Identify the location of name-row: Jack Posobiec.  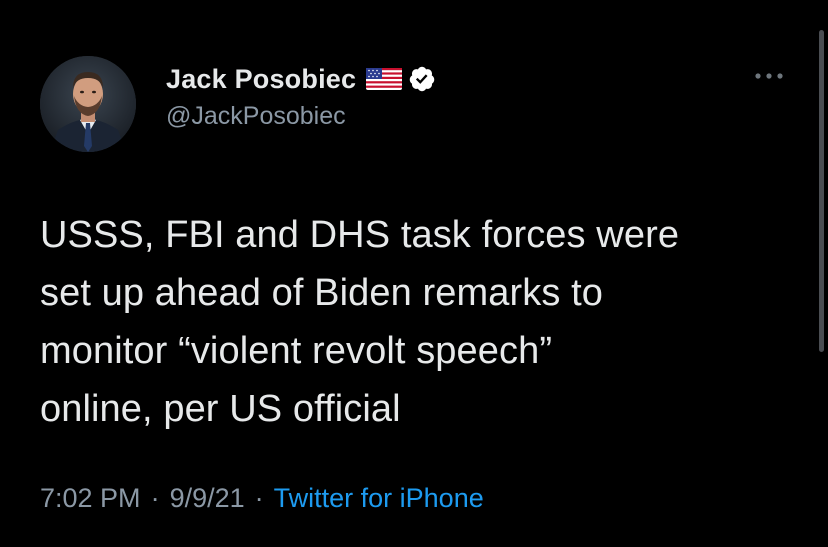
(301, 79).